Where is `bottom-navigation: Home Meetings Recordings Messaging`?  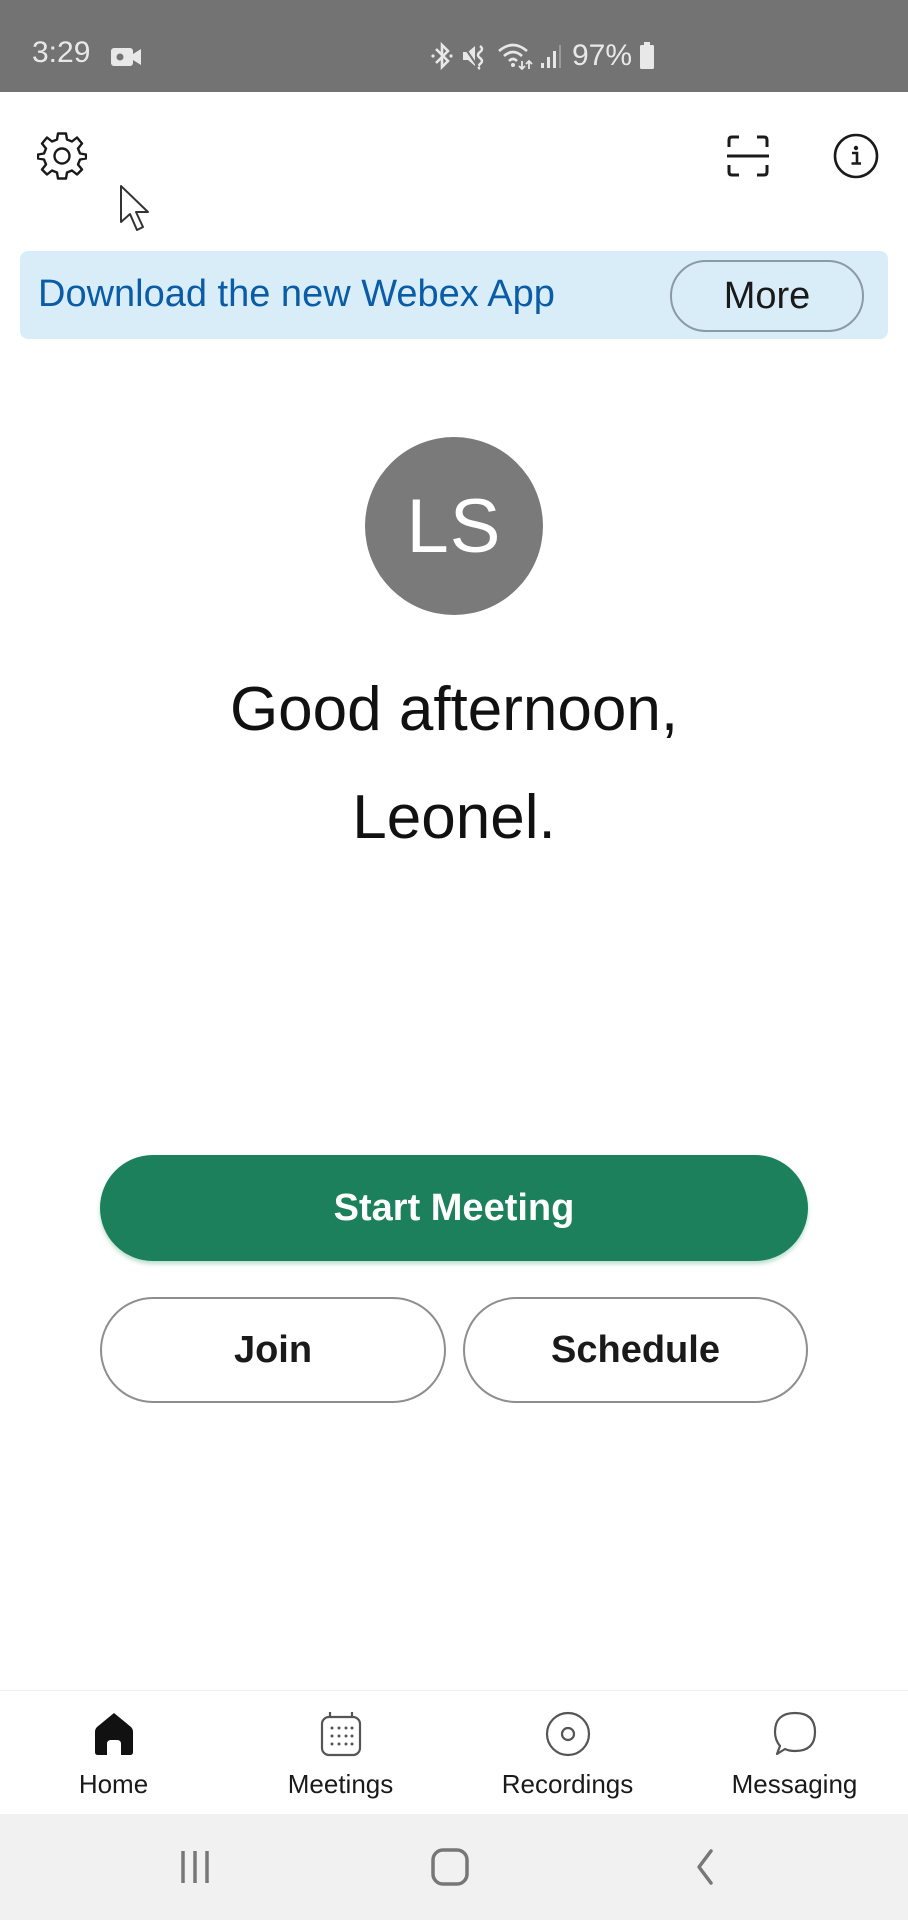
bottom-navigation: Home Meetings Recordings Messaging is located at coordinates (454, 1752).